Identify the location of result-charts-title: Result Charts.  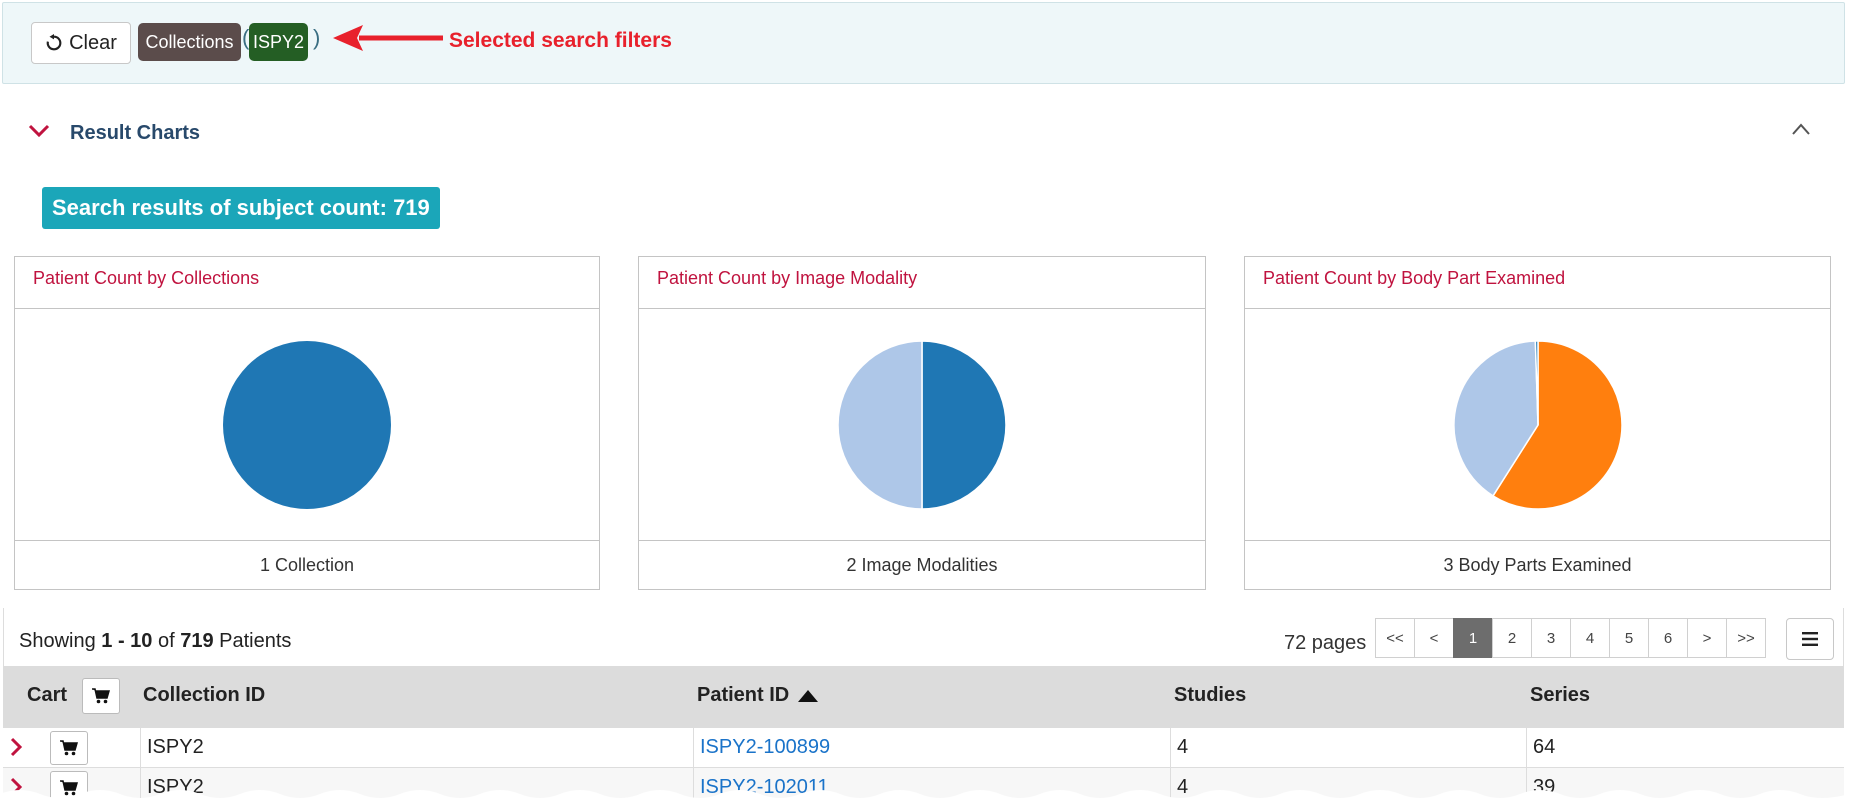
(135, 133).